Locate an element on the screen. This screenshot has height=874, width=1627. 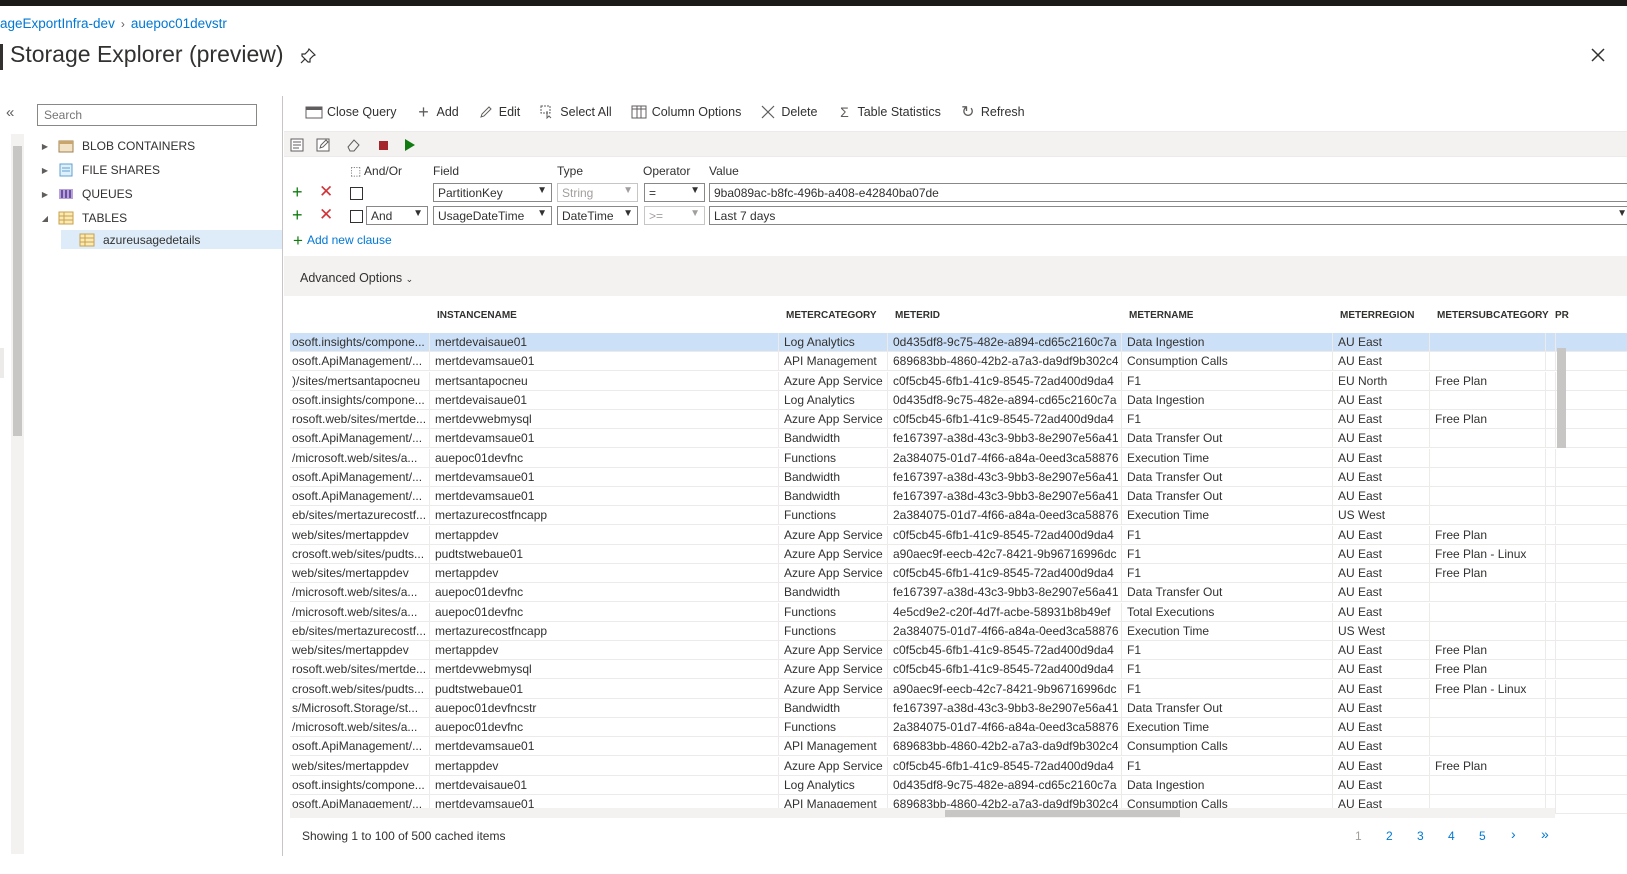
delete-button: Delete is located at coordinates (788, 112).